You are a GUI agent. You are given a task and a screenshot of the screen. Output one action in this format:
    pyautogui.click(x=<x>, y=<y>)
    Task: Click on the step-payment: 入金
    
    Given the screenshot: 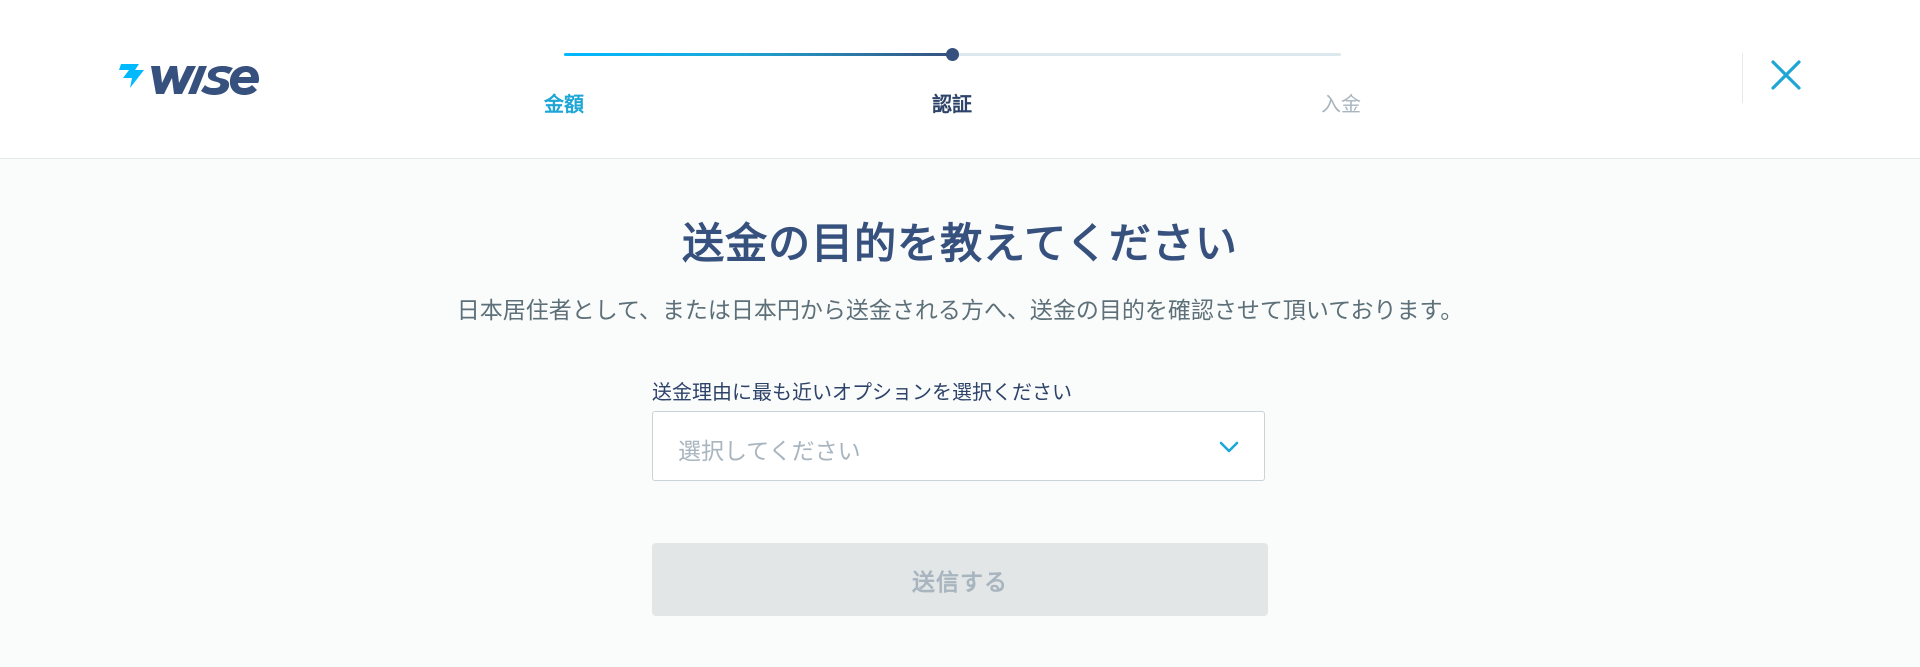 What is the action you would take?
    pyautogui.click(x=1341, y=104)
    